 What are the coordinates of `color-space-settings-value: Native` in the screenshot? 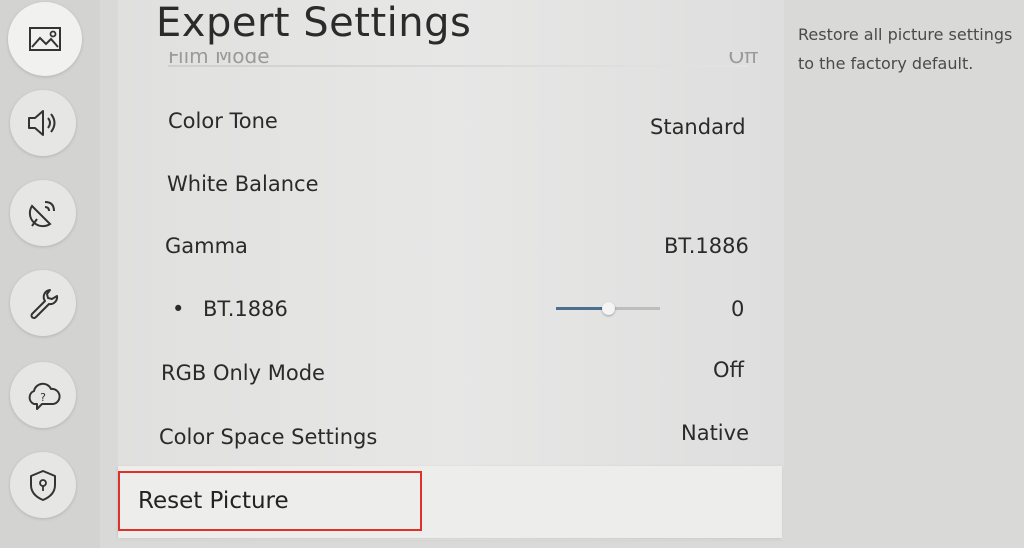 It's located at (715, 433).